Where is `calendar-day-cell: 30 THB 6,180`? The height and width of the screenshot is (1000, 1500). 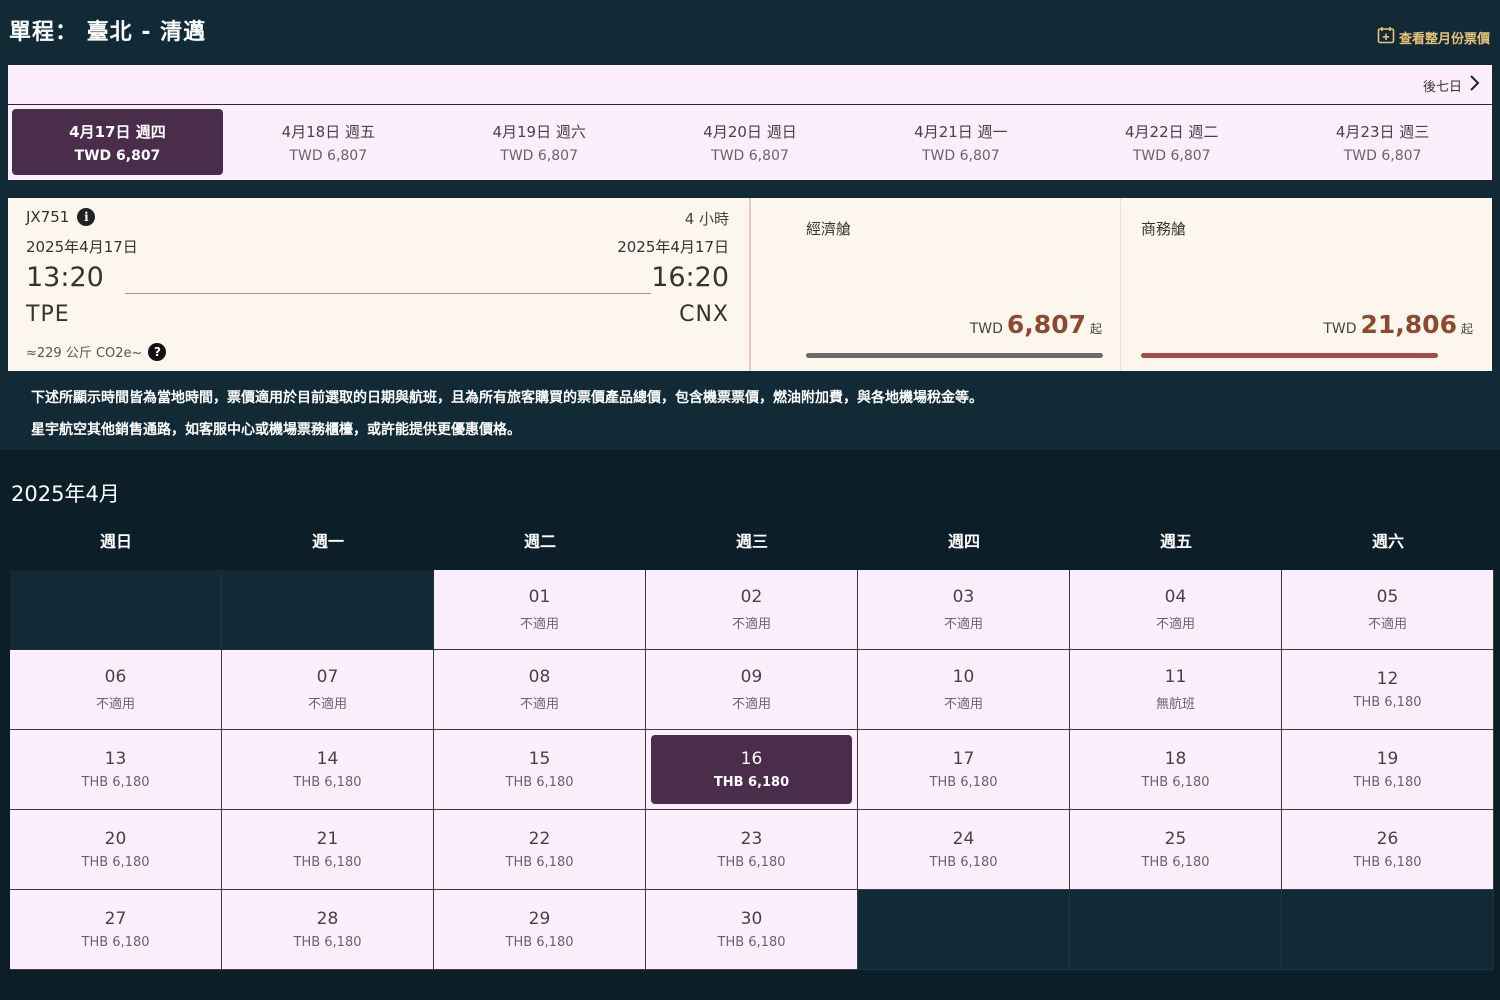
calendar-day-cell: 30 THB 6,180 is located at coordinates (752, 930).